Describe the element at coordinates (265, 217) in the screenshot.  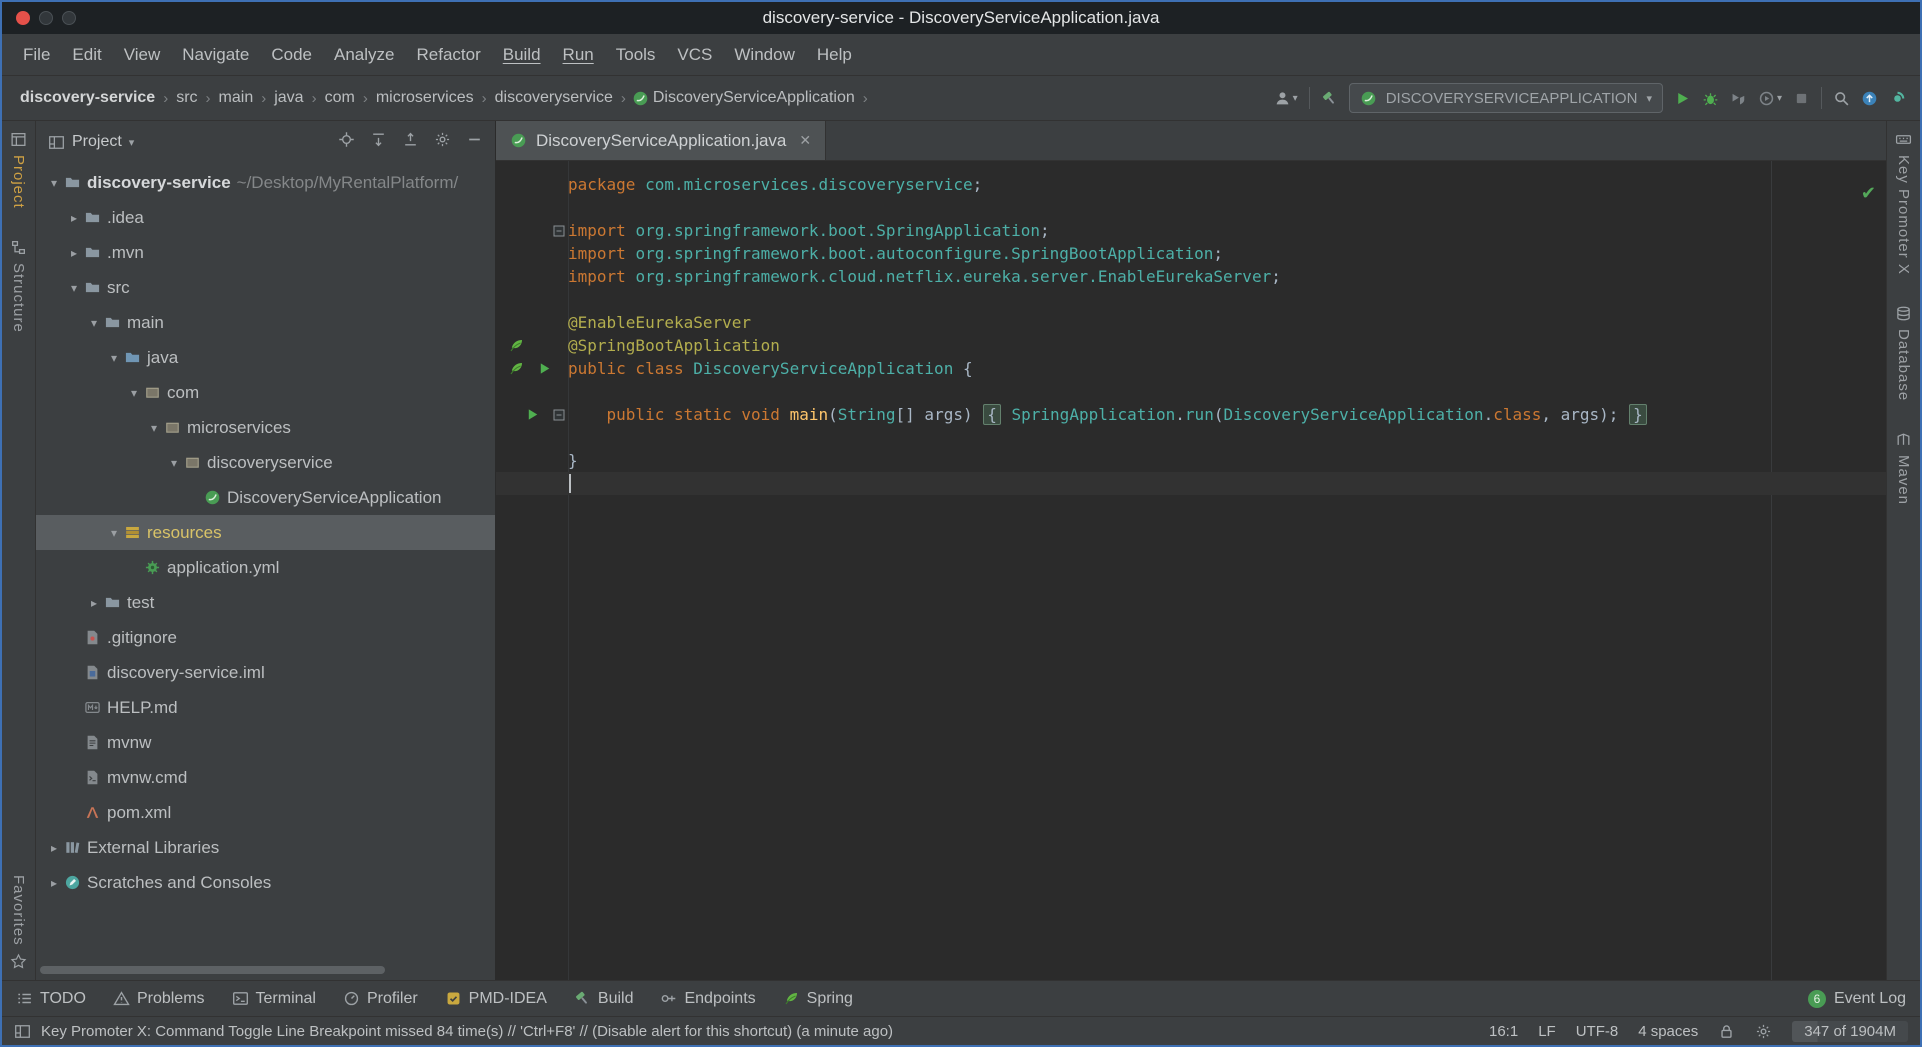
I see `tree-item-idea: ▸ .idea` at that location.